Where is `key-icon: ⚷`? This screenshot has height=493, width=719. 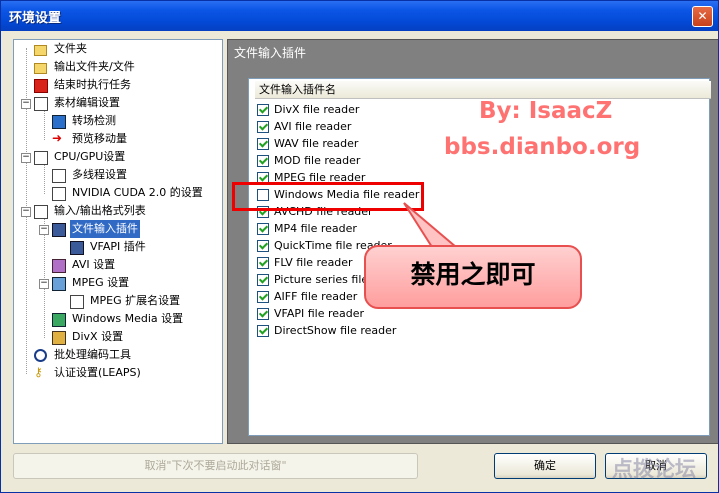 key-icon: ⚷ is located at coordinates (38, 372).